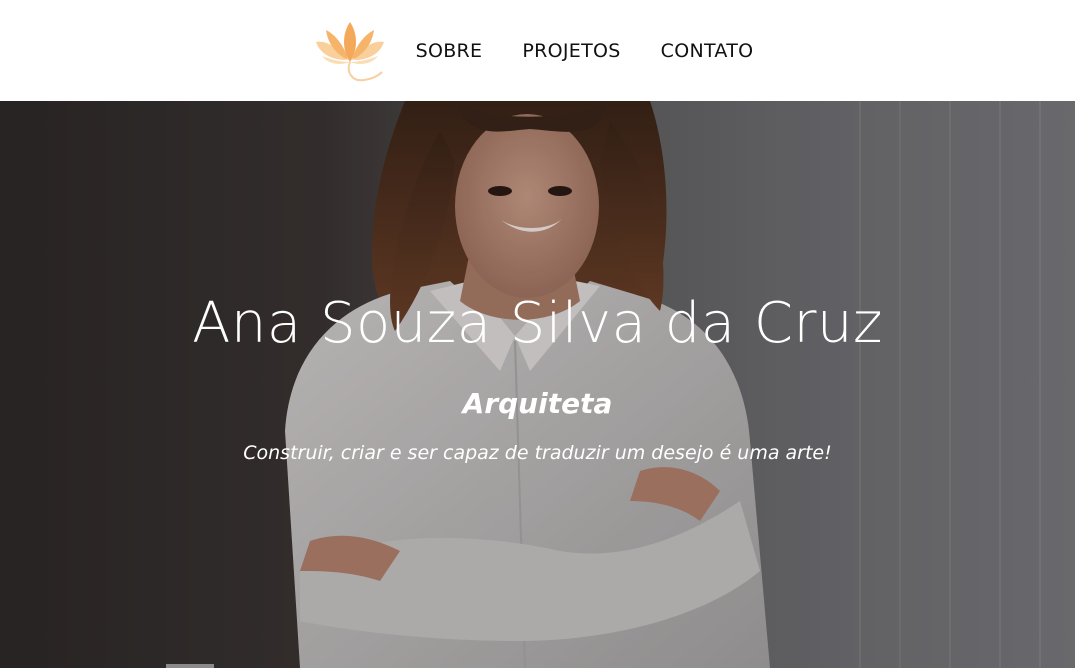 The image size is (1075, 668). I want to click on nav-item-sobre: SOBRE, so click(449, 51).